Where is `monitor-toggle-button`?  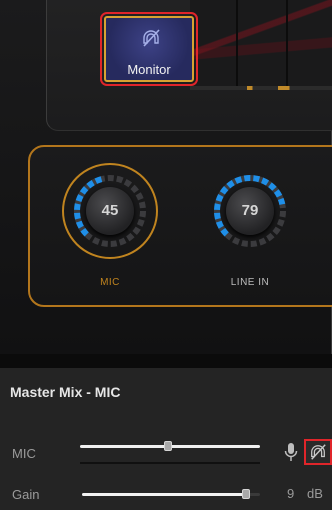
monitor-toggle-button is located at coordinates (318, 452).